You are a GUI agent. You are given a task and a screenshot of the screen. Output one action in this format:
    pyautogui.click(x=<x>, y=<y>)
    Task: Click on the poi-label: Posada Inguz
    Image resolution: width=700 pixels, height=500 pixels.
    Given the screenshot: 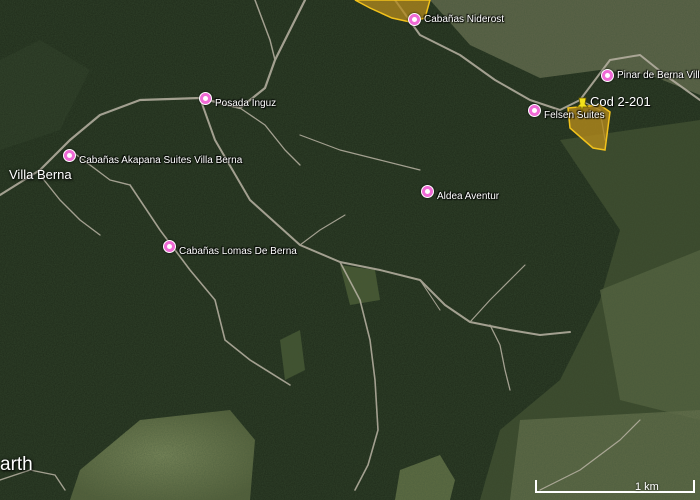 What is the action you would take?
    pyautogui.click(x=246, y=103)
    